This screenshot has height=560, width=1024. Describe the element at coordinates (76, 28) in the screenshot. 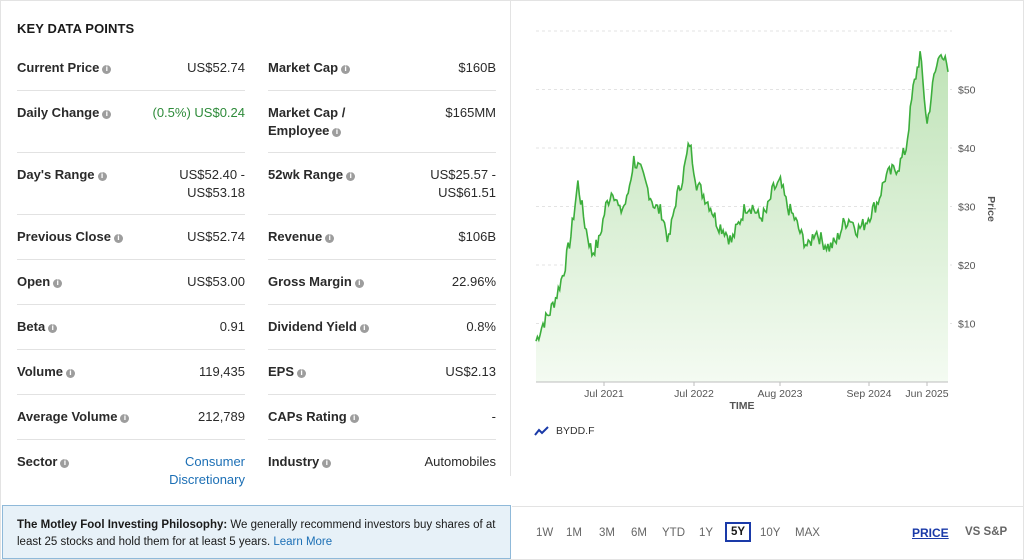

I see `key-data-title: KEY DATA POINTS` at that location.